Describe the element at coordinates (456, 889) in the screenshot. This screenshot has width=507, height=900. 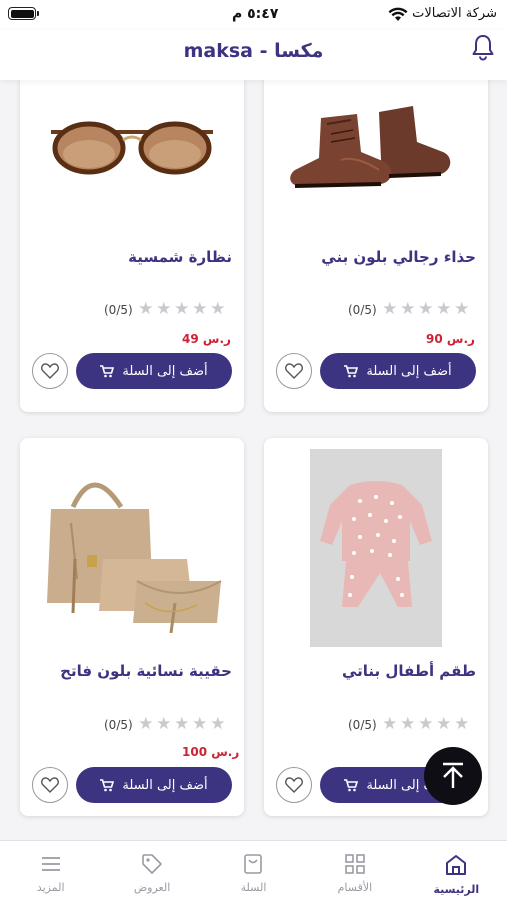
I see `tab-label: الرئيسية` at that location.